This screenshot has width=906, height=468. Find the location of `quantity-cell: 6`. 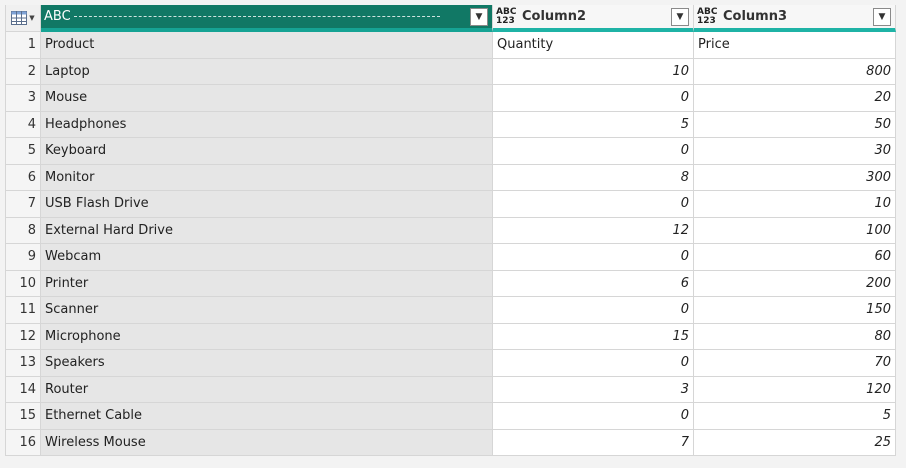

quantity-cell: 6 is located at coordinates (593, 283).